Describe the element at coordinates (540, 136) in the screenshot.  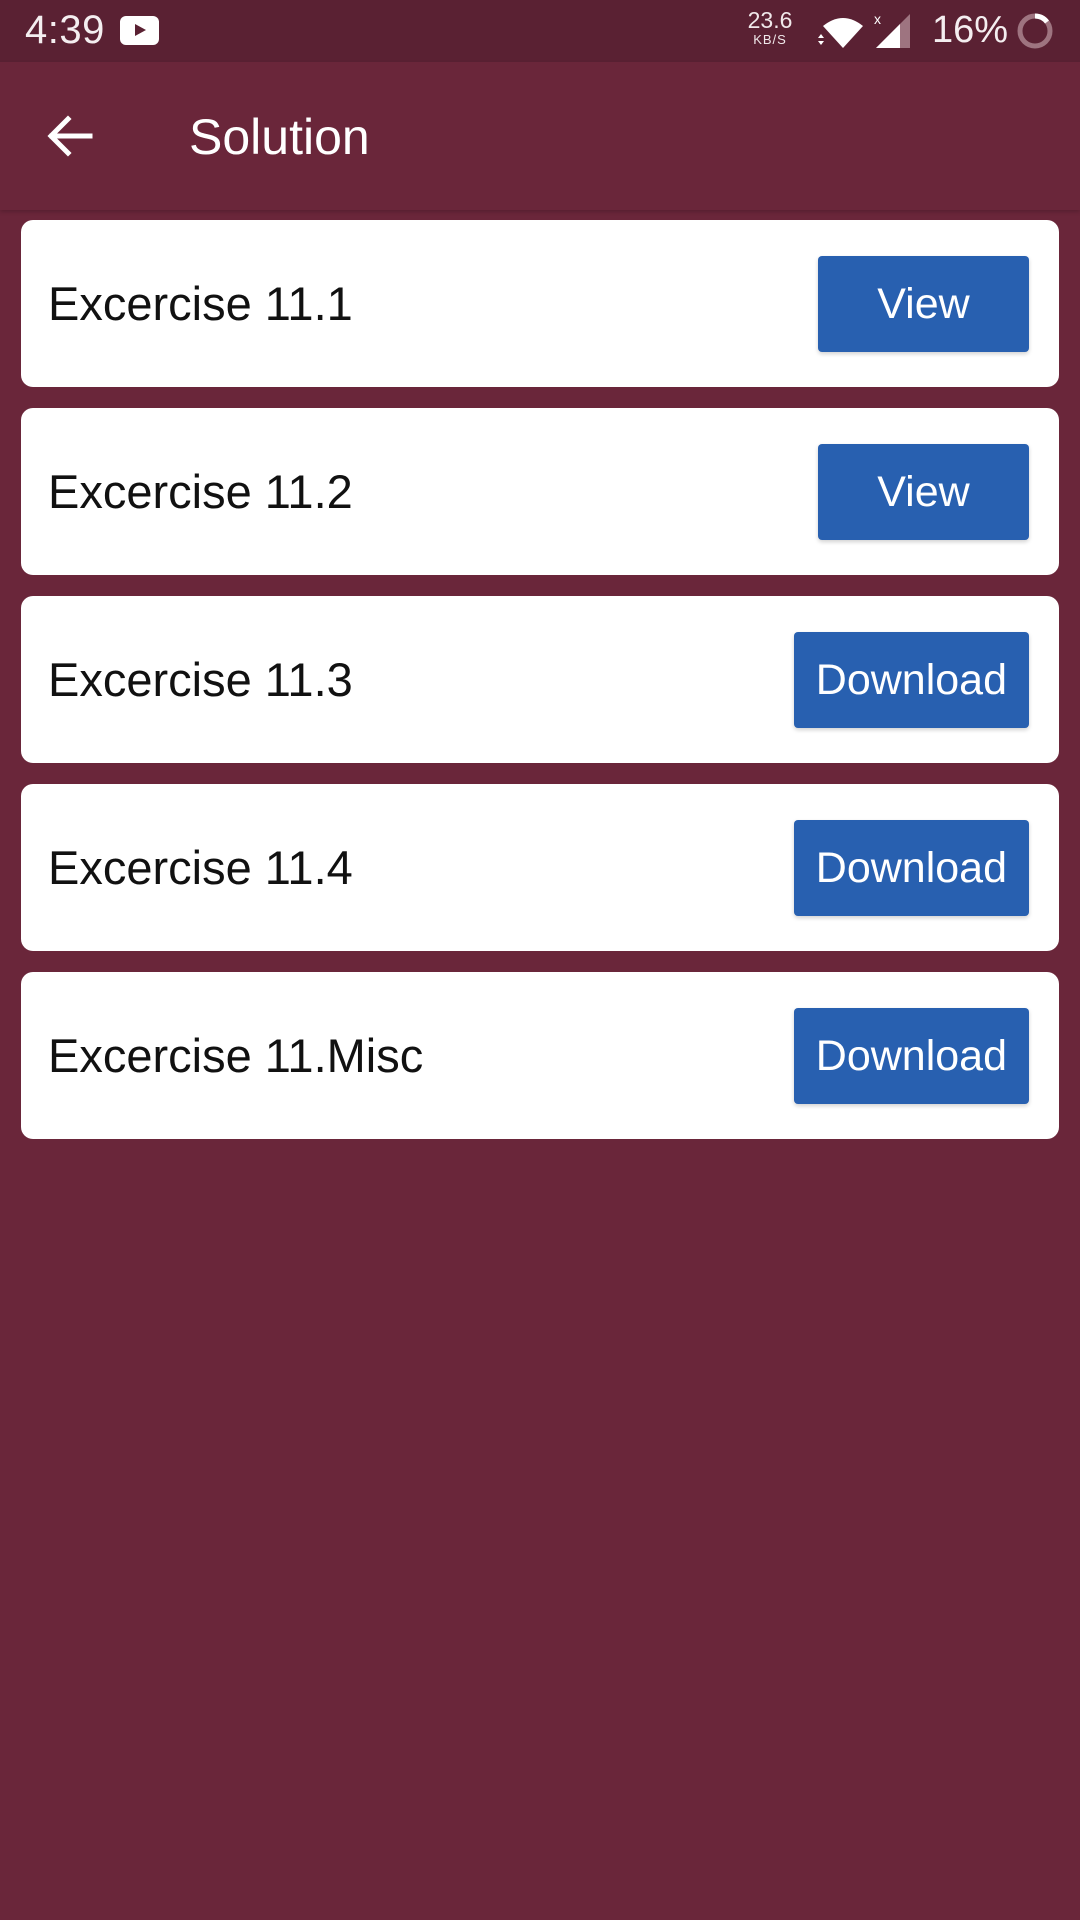
I see `app-bar: Solution` at that location.